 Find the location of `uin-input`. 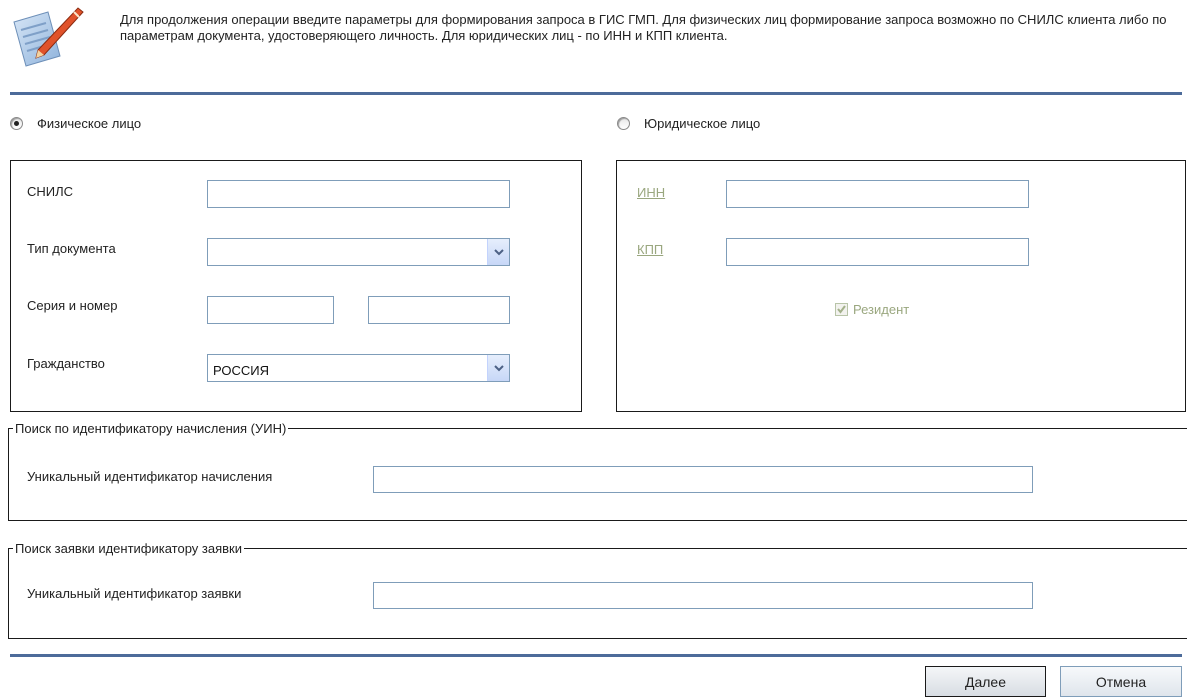

uin-input is located at coordinates (703, 479).